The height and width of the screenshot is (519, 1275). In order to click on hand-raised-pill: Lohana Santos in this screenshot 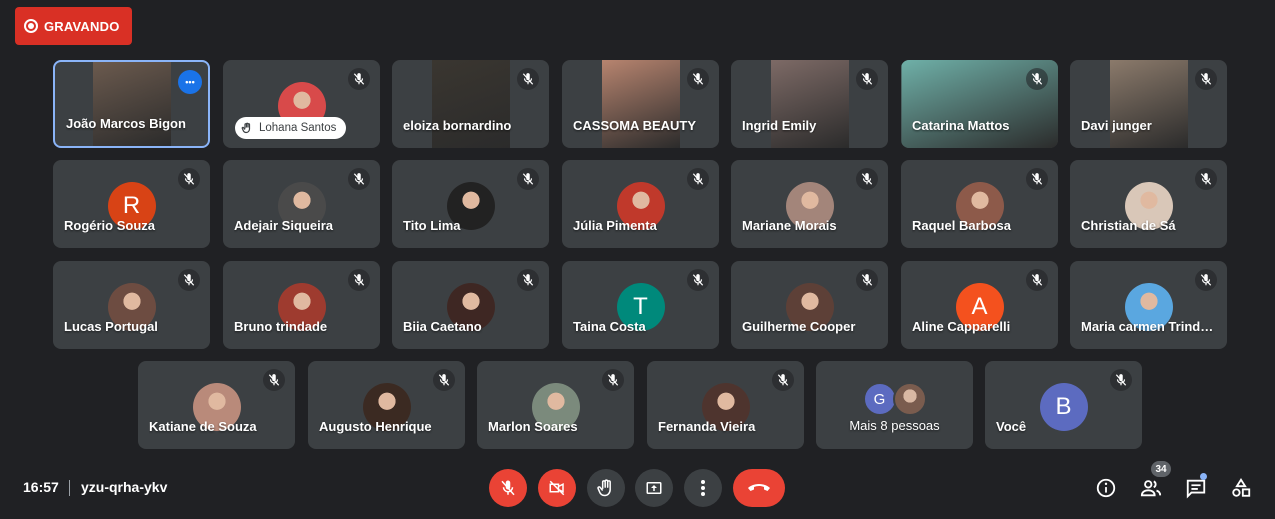, I will do `click(291, 128)`.